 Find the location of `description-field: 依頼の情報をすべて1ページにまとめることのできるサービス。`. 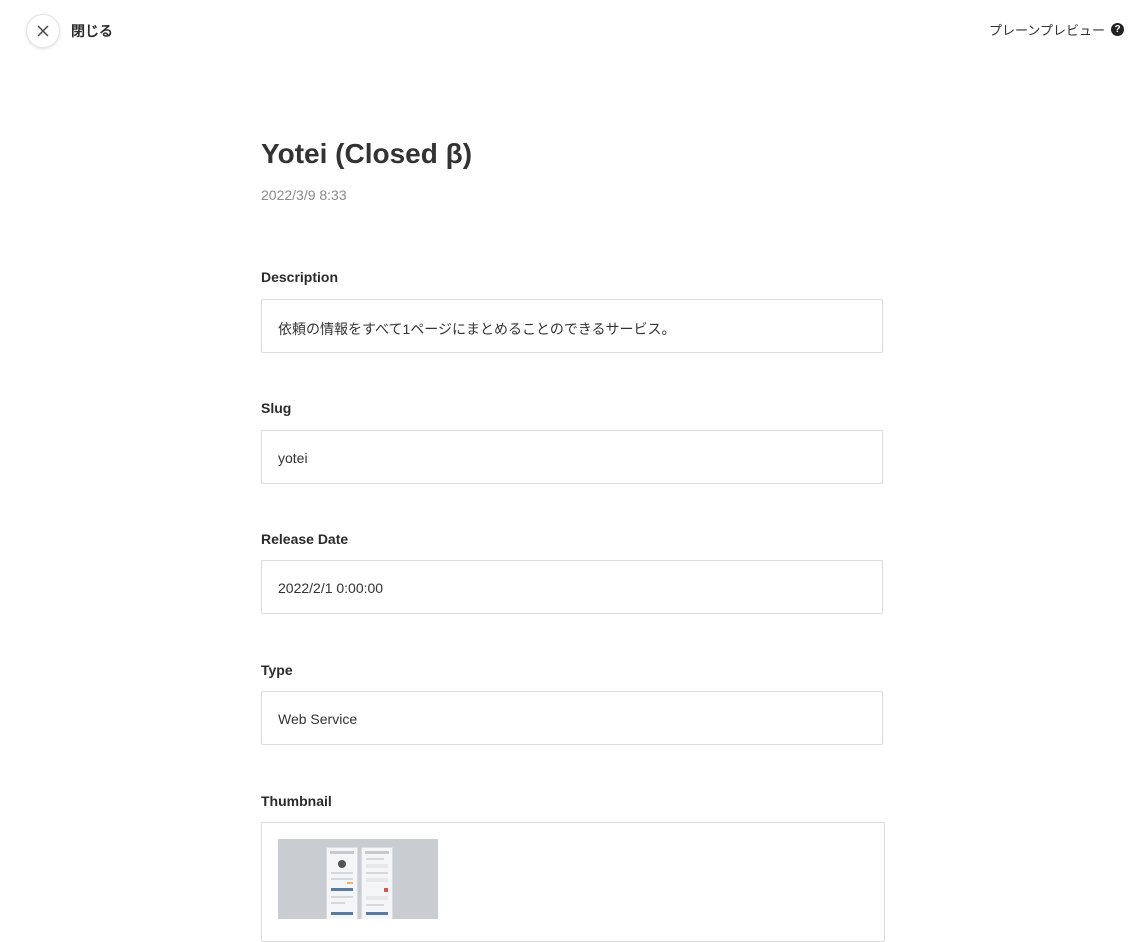

description-field: 依頼の情報をすべて1ページにまとめることのできるサービス。 is located at coordinates (572, 326).